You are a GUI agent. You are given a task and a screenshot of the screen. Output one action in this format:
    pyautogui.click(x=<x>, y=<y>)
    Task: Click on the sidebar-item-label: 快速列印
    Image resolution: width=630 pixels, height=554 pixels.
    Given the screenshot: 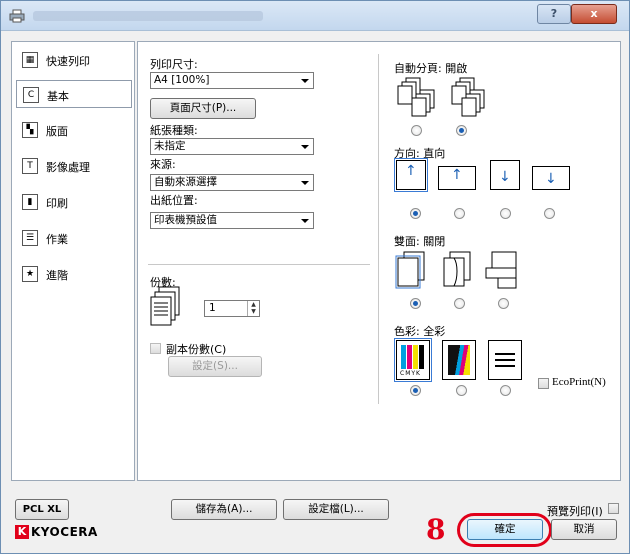 What is the action you would take?
    pyautogui.click(x=68, y=61)
    